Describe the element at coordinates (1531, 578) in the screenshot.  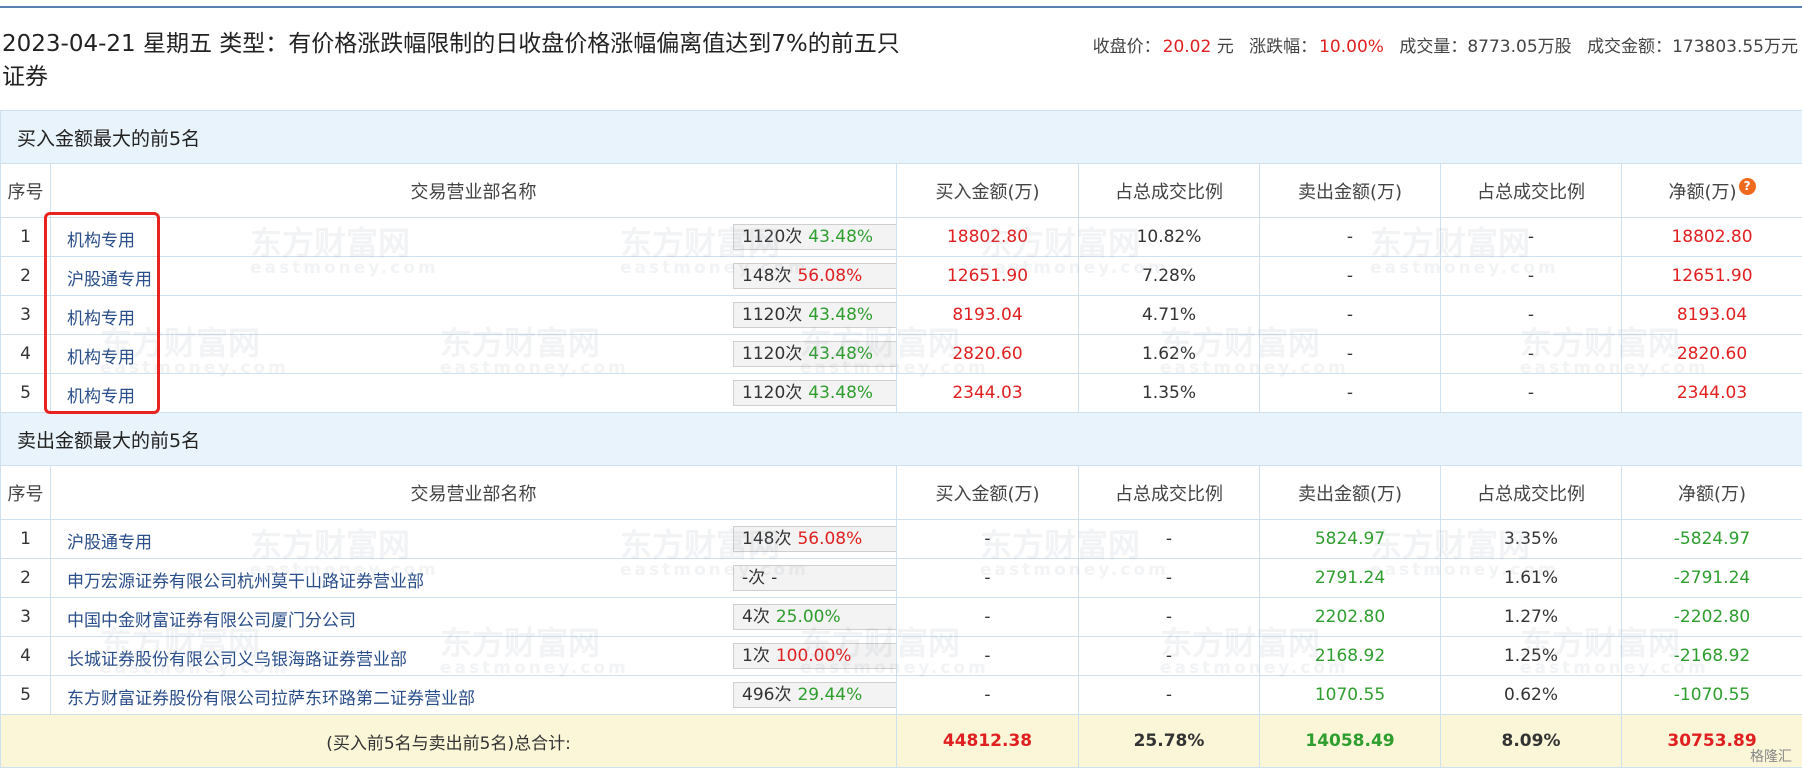
I see `sell-ratio: 1.61%` at that location.